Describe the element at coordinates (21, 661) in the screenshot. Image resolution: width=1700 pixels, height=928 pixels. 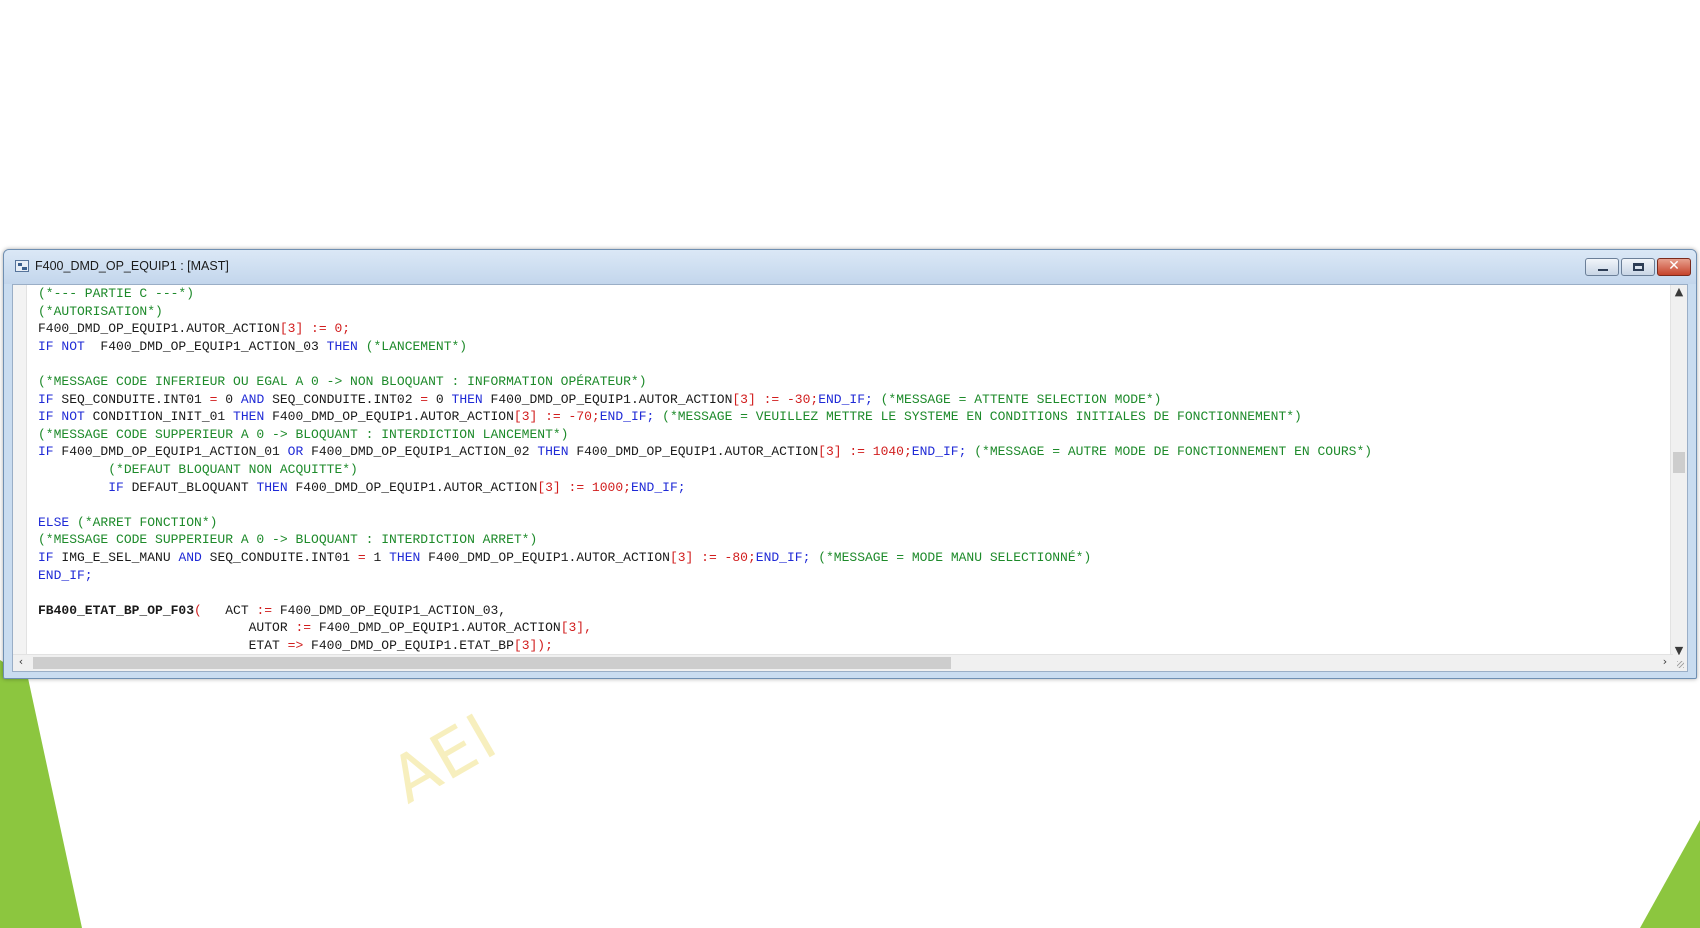
I see `scroll-left-arrow-icon: ‹` at that location.